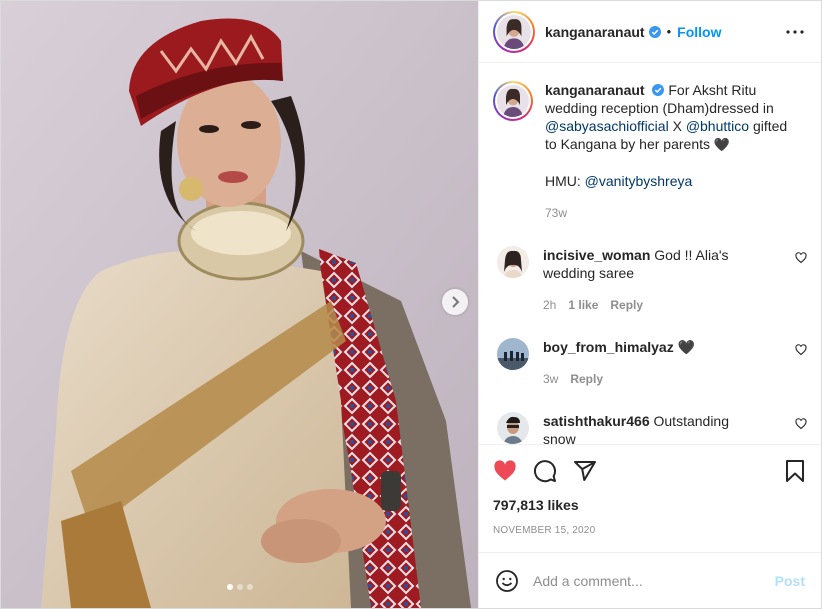  I want to click on carousel-indicators, so click(239, 587).